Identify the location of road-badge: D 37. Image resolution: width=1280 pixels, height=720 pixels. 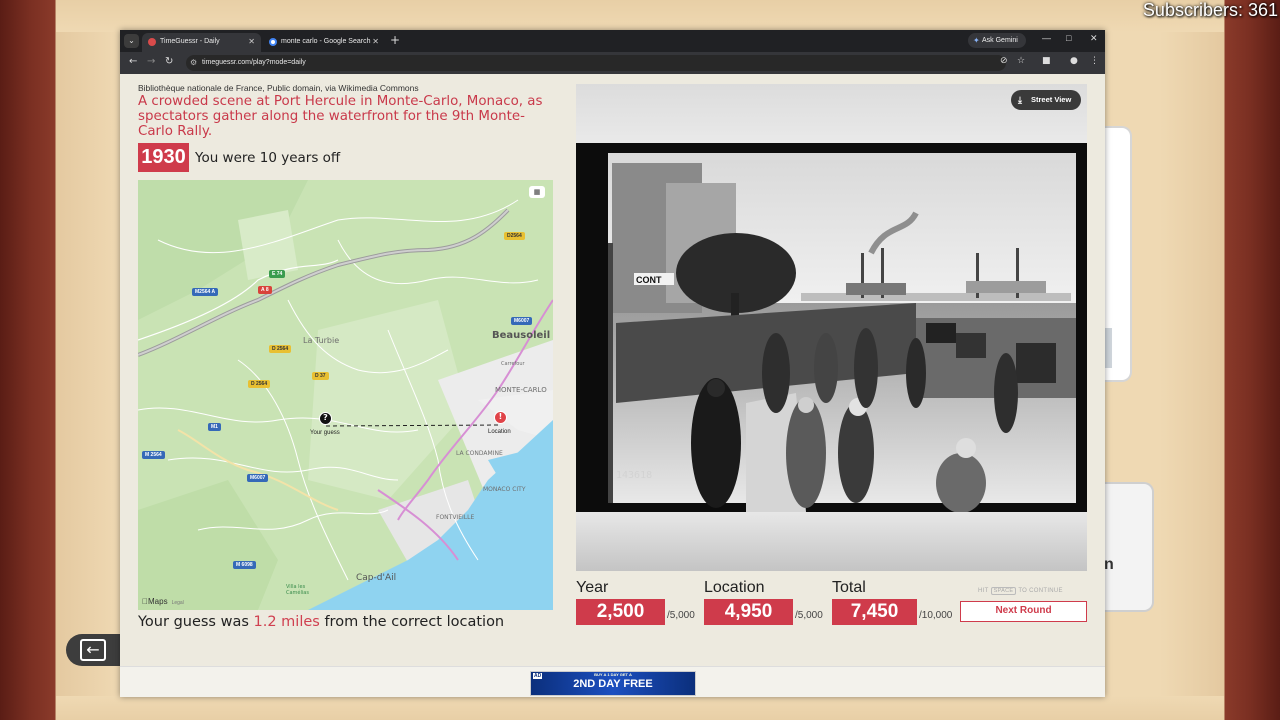
(320, 376).